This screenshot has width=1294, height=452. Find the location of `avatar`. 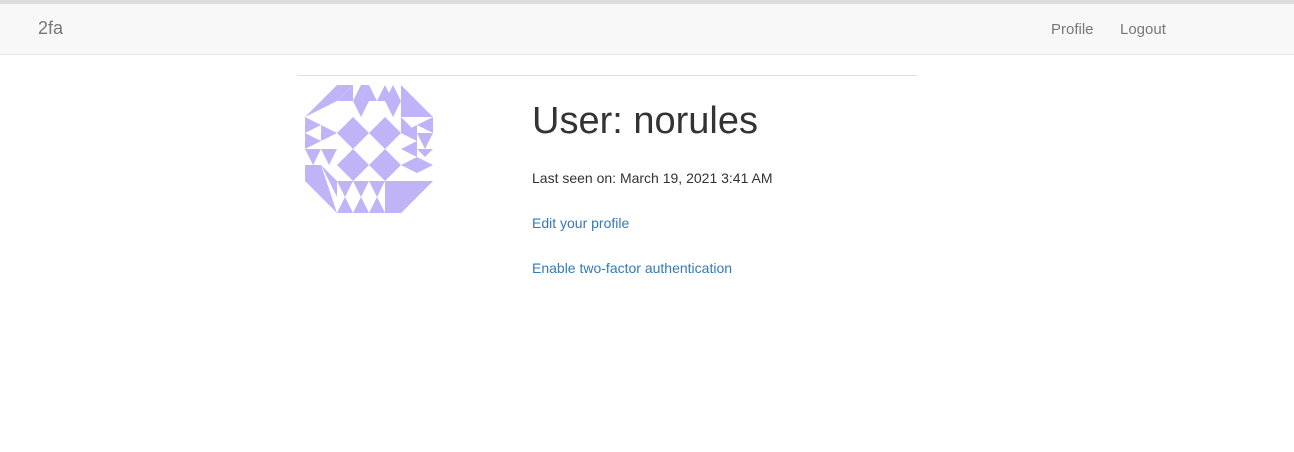

avatar is located at coordinates (369, 149).